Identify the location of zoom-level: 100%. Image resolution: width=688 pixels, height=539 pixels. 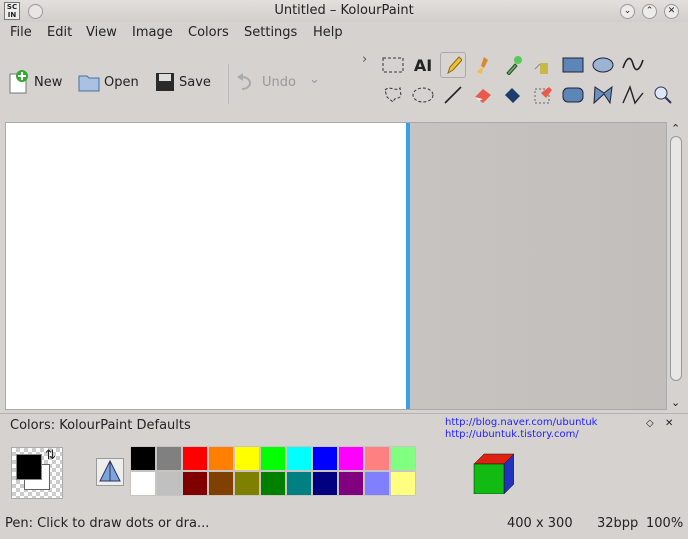
(665, 523).